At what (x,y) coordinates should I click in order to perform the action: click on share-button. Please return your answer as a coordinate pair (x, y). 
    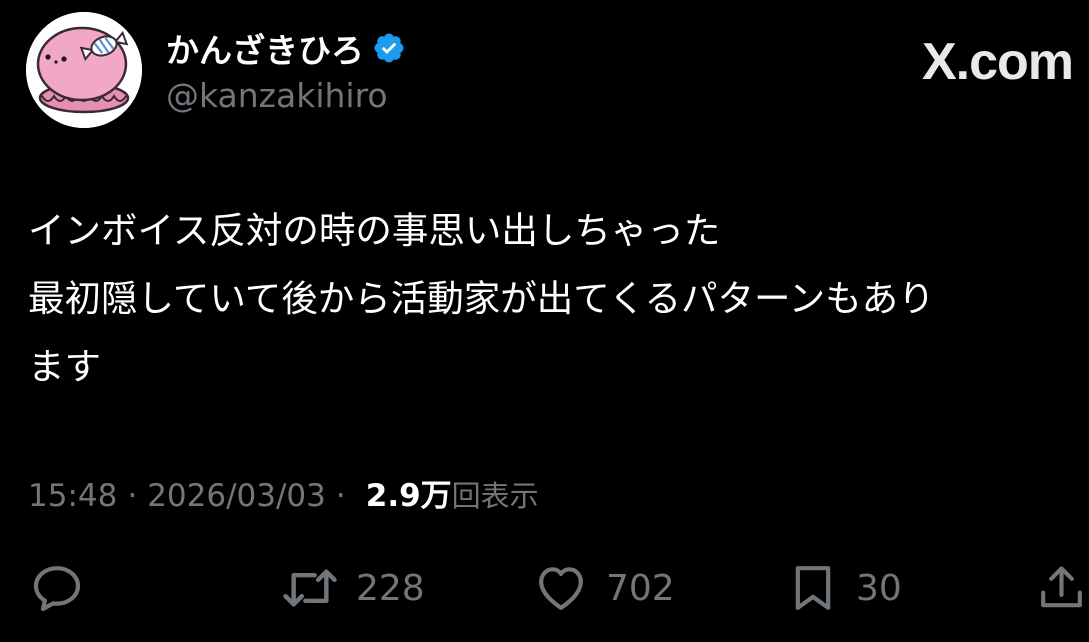
    Looking at the image, I should click on (1061, 588).